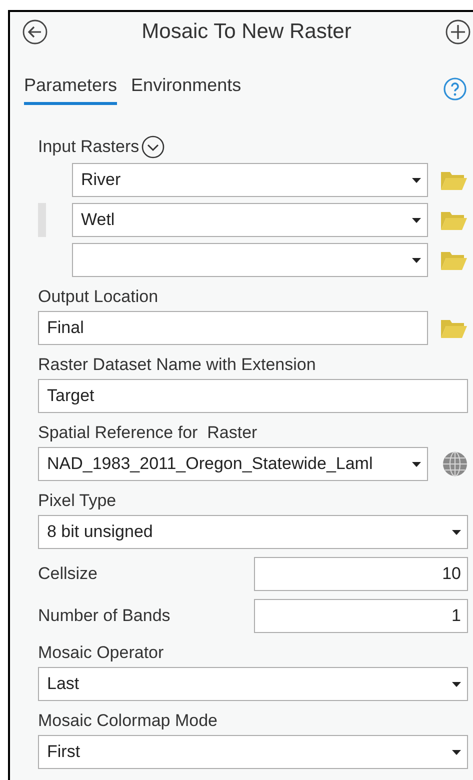 This screenshot has height=780, width=473. I want to click on parameter-label: Cellsize, so click(68, 574).